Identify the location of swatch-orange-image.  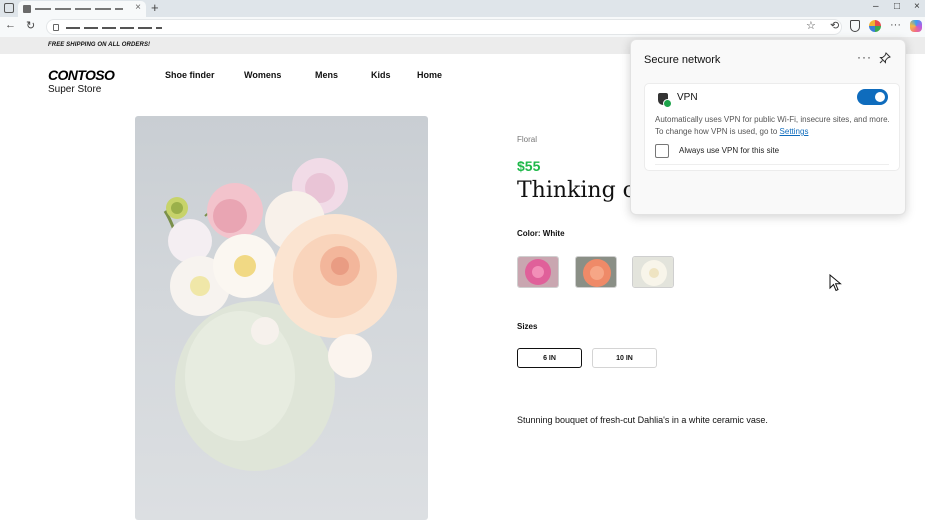
(596, 272).